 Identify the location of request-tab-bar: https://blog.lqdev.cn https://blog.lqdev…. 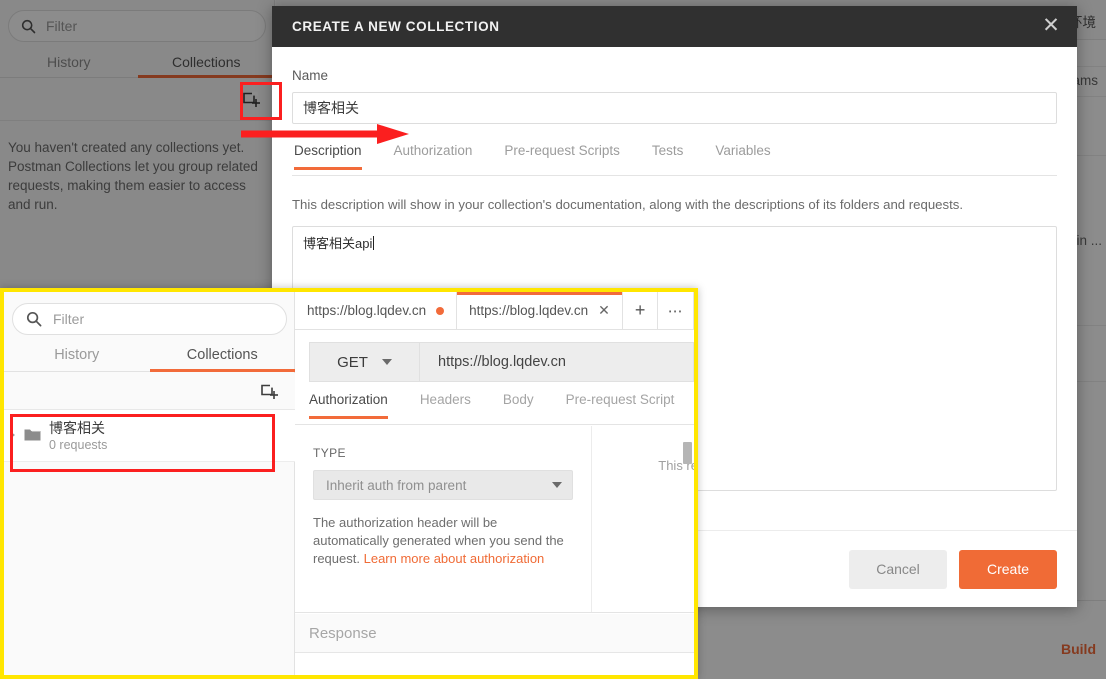
(494, 311).